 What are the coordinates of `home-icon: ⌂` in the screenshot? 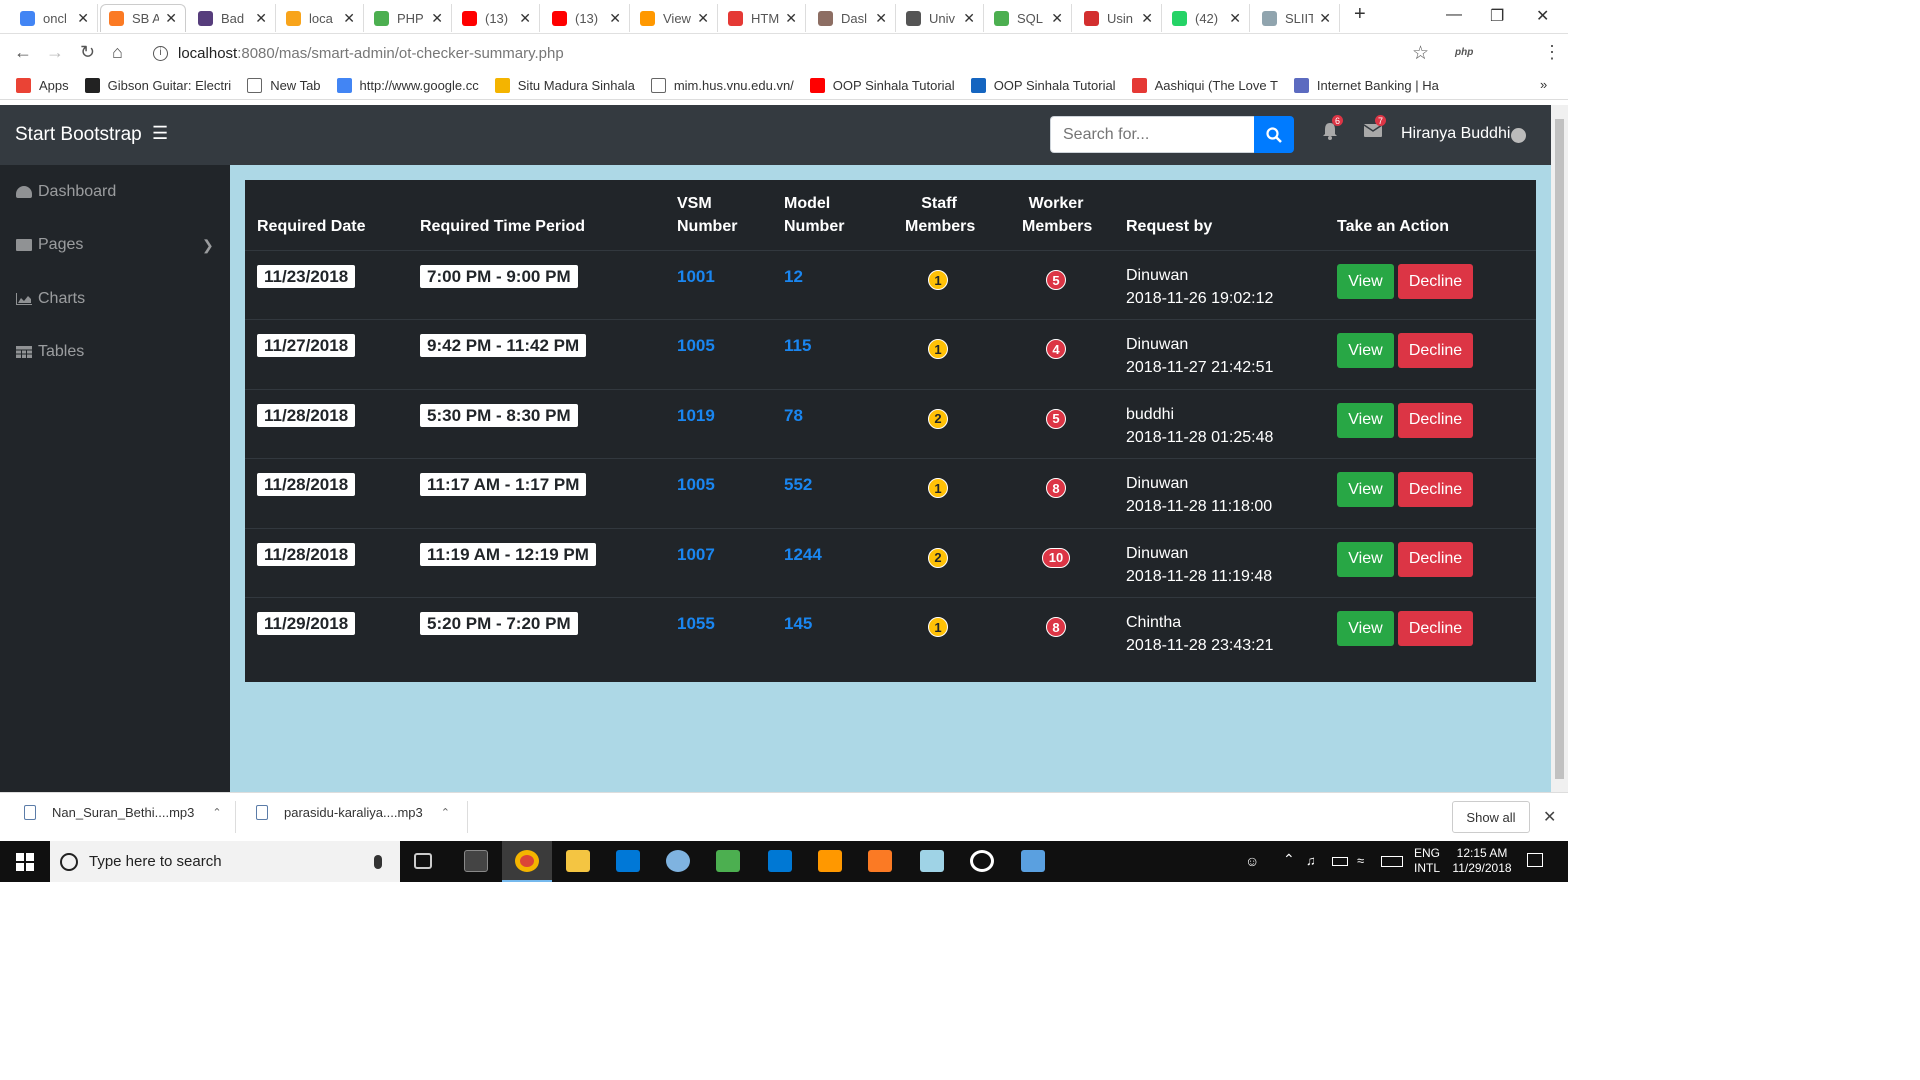 It's located at (117, 52).